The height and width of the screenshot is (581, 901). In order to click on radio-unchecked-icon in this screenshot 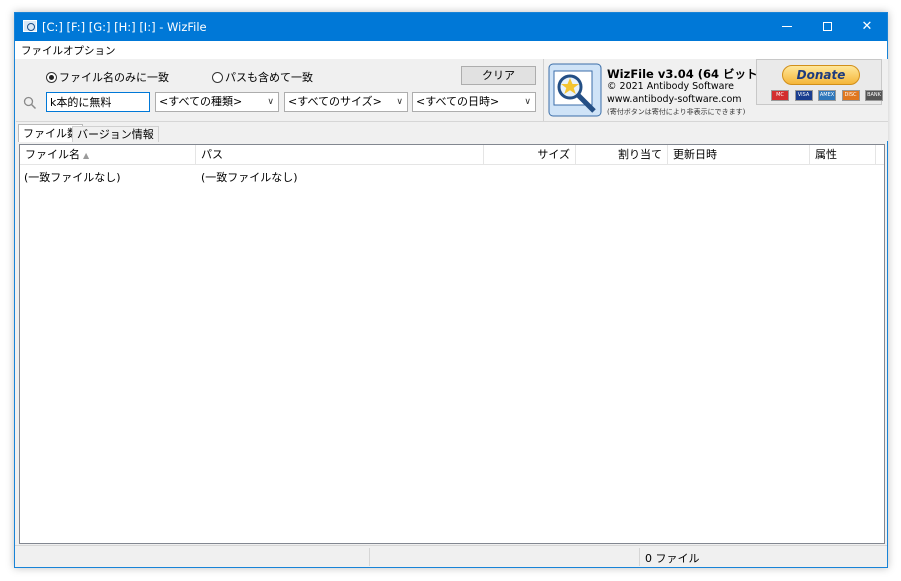, I will do `click(217, 77)`.